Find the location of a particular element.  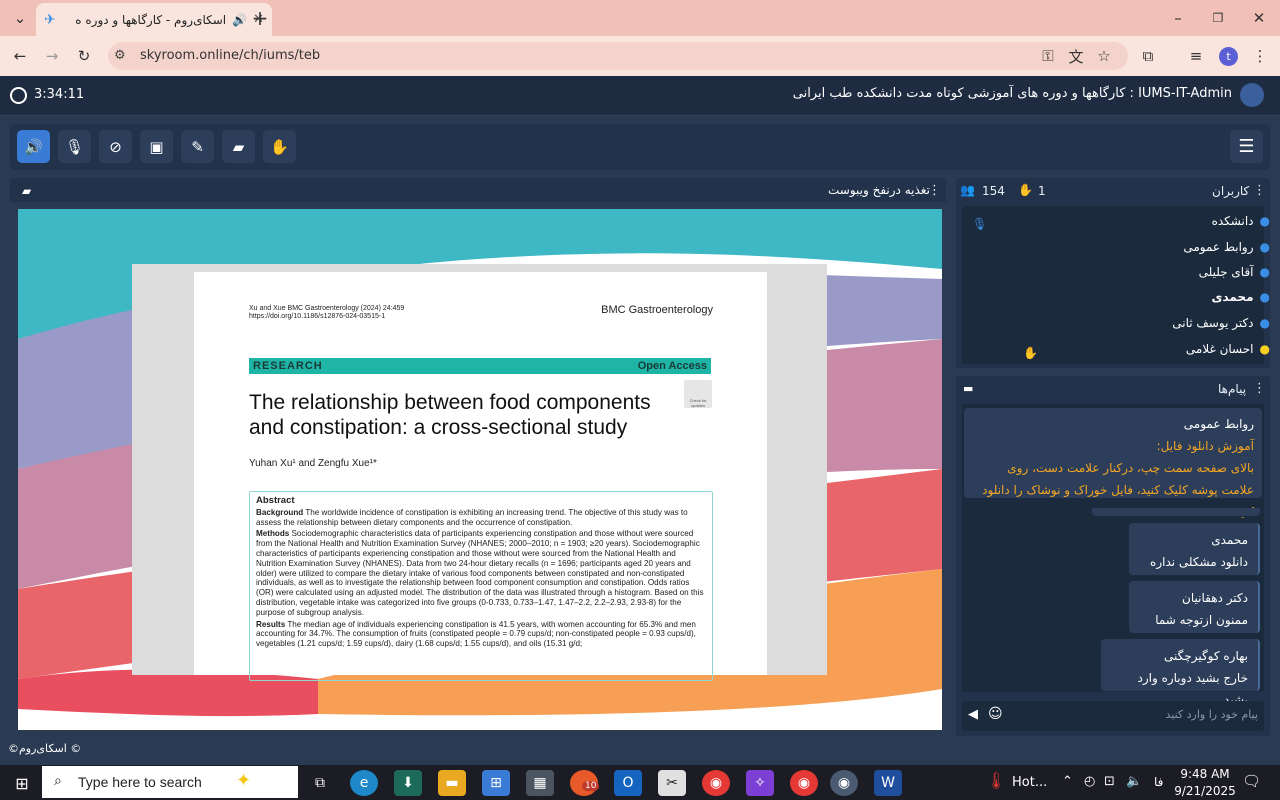

clock-icon is located at coordinates (18, 95).